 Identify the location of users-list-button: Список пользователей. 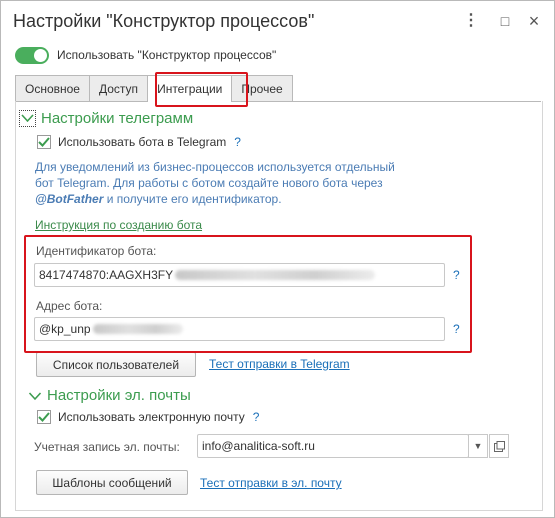
(116, 364).